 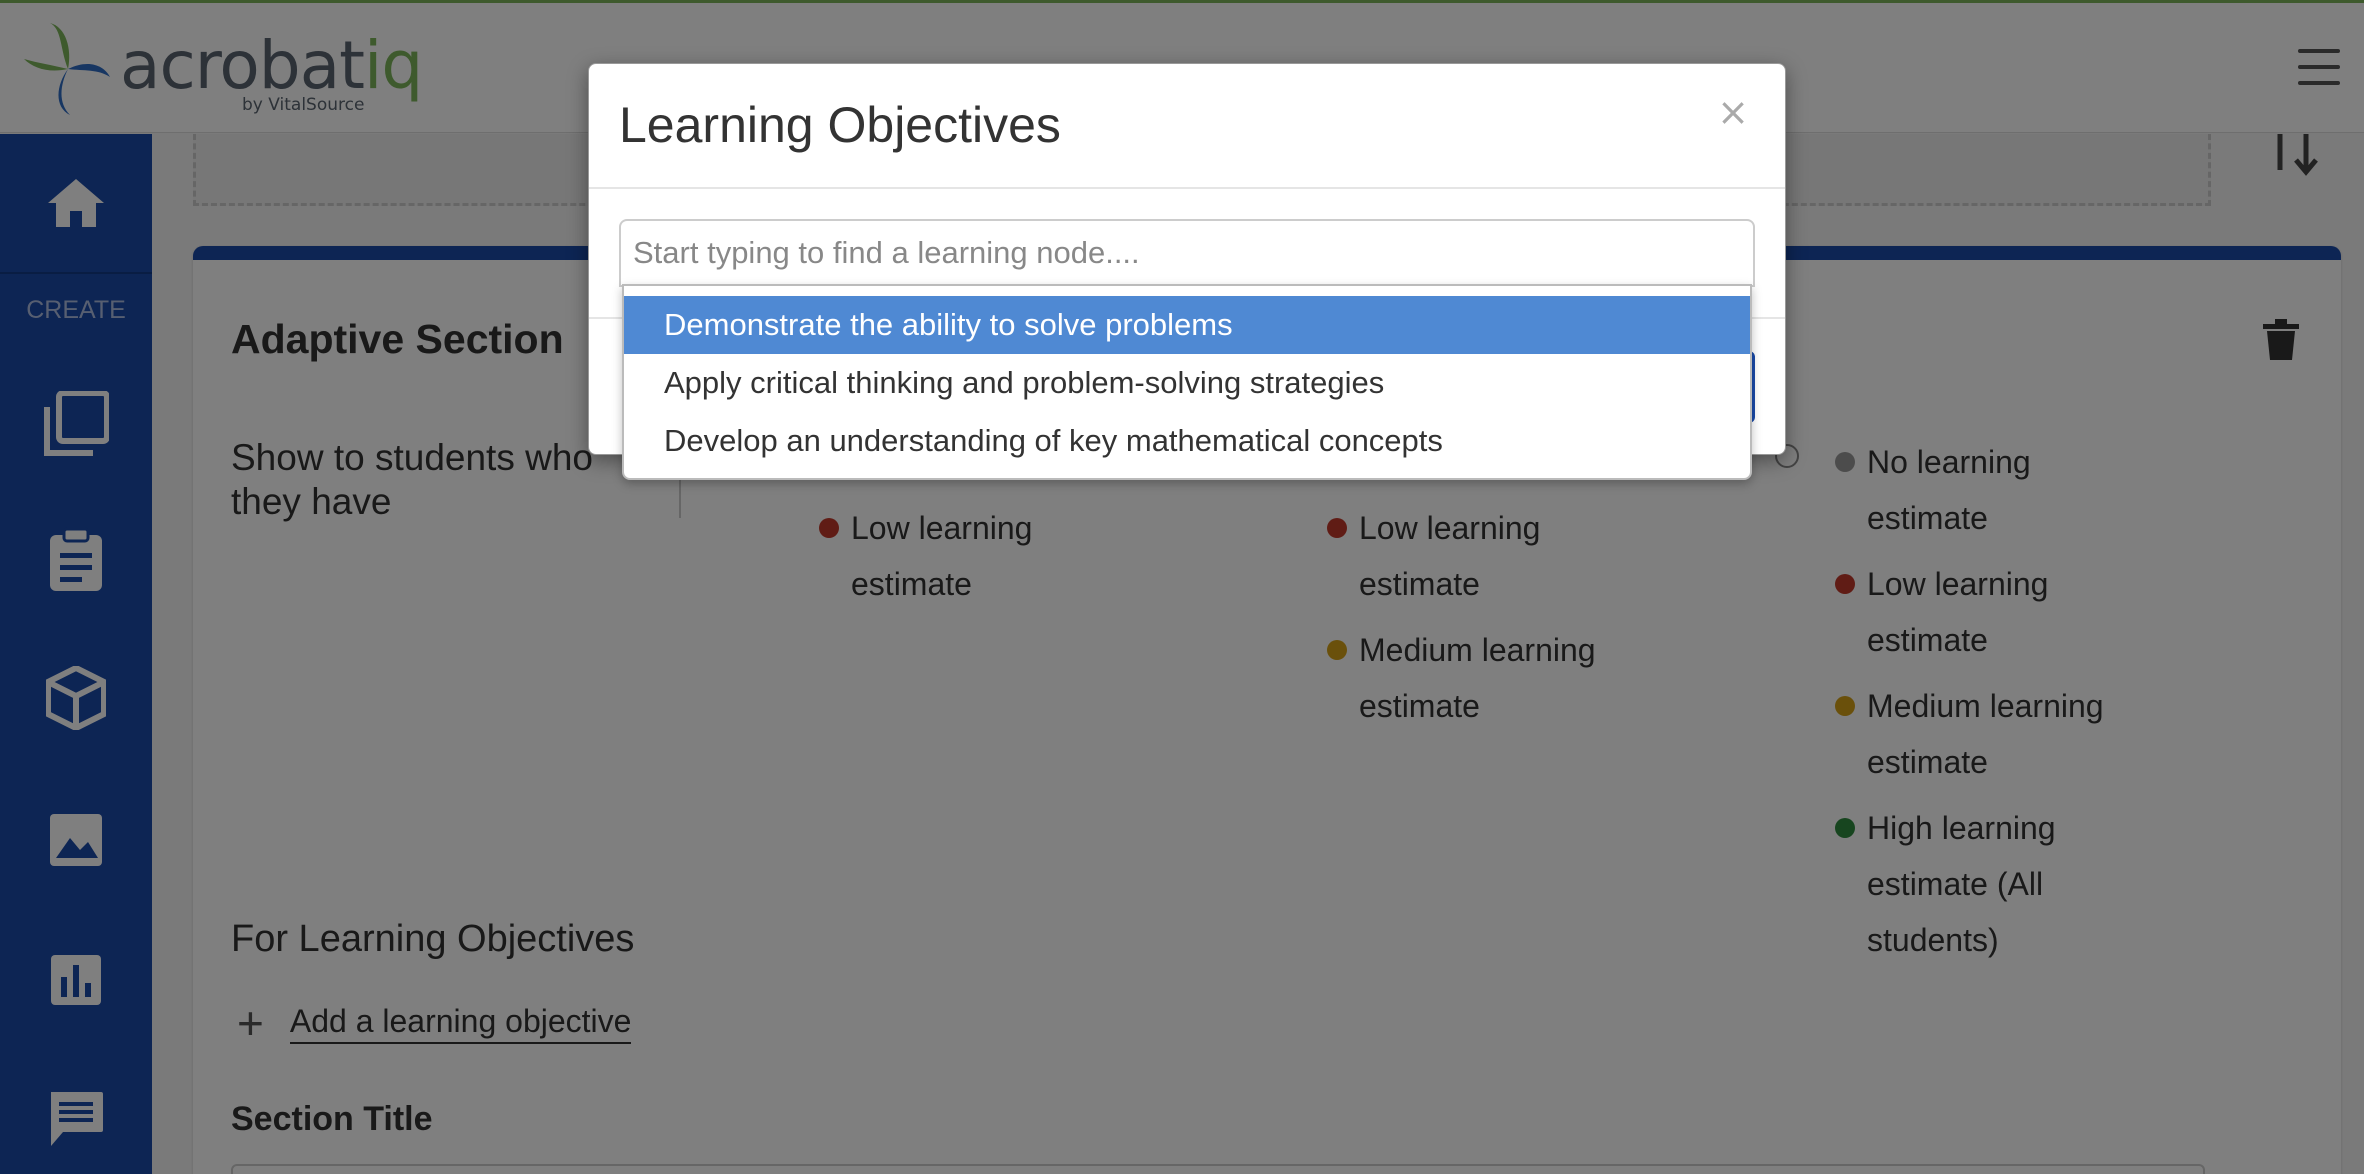 What do you see at coordinates (1187, 253) in the screenshot?
I see `learning-node-search-input` at bounding box center [1187, 253].